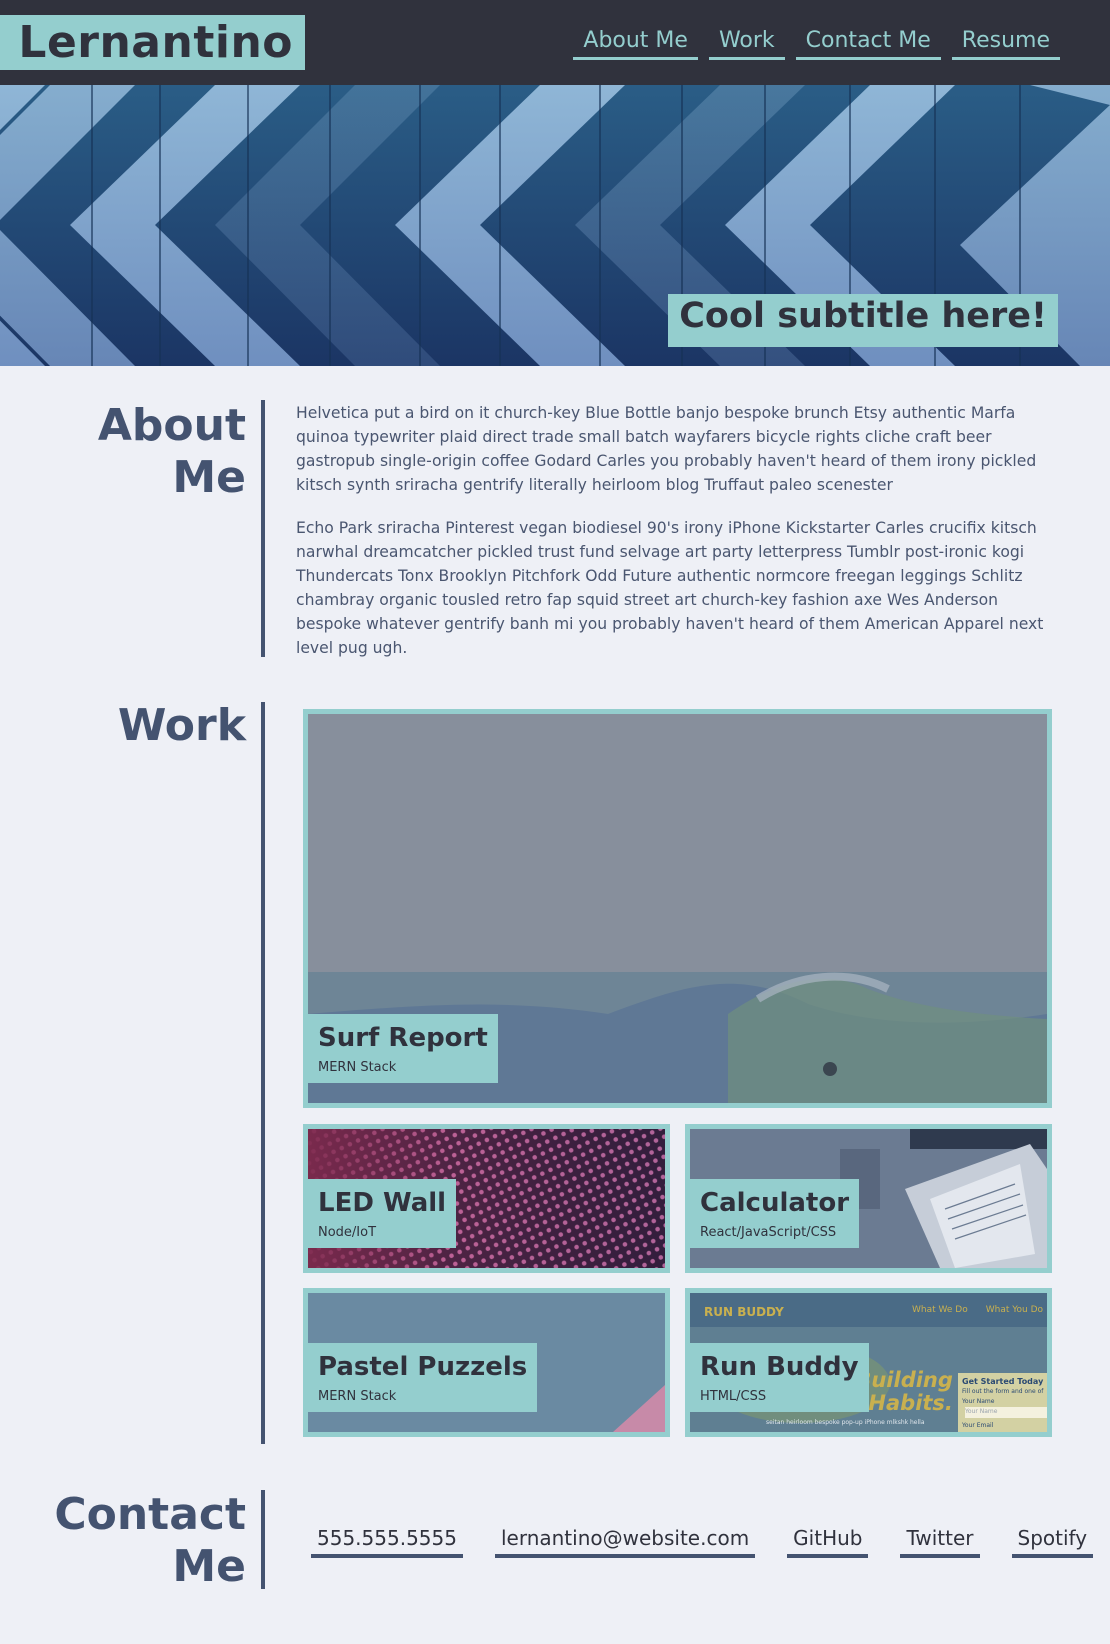 The width and height of the screenshot is (1110, 1644). I want to click on about-divider, so click(263, 528).